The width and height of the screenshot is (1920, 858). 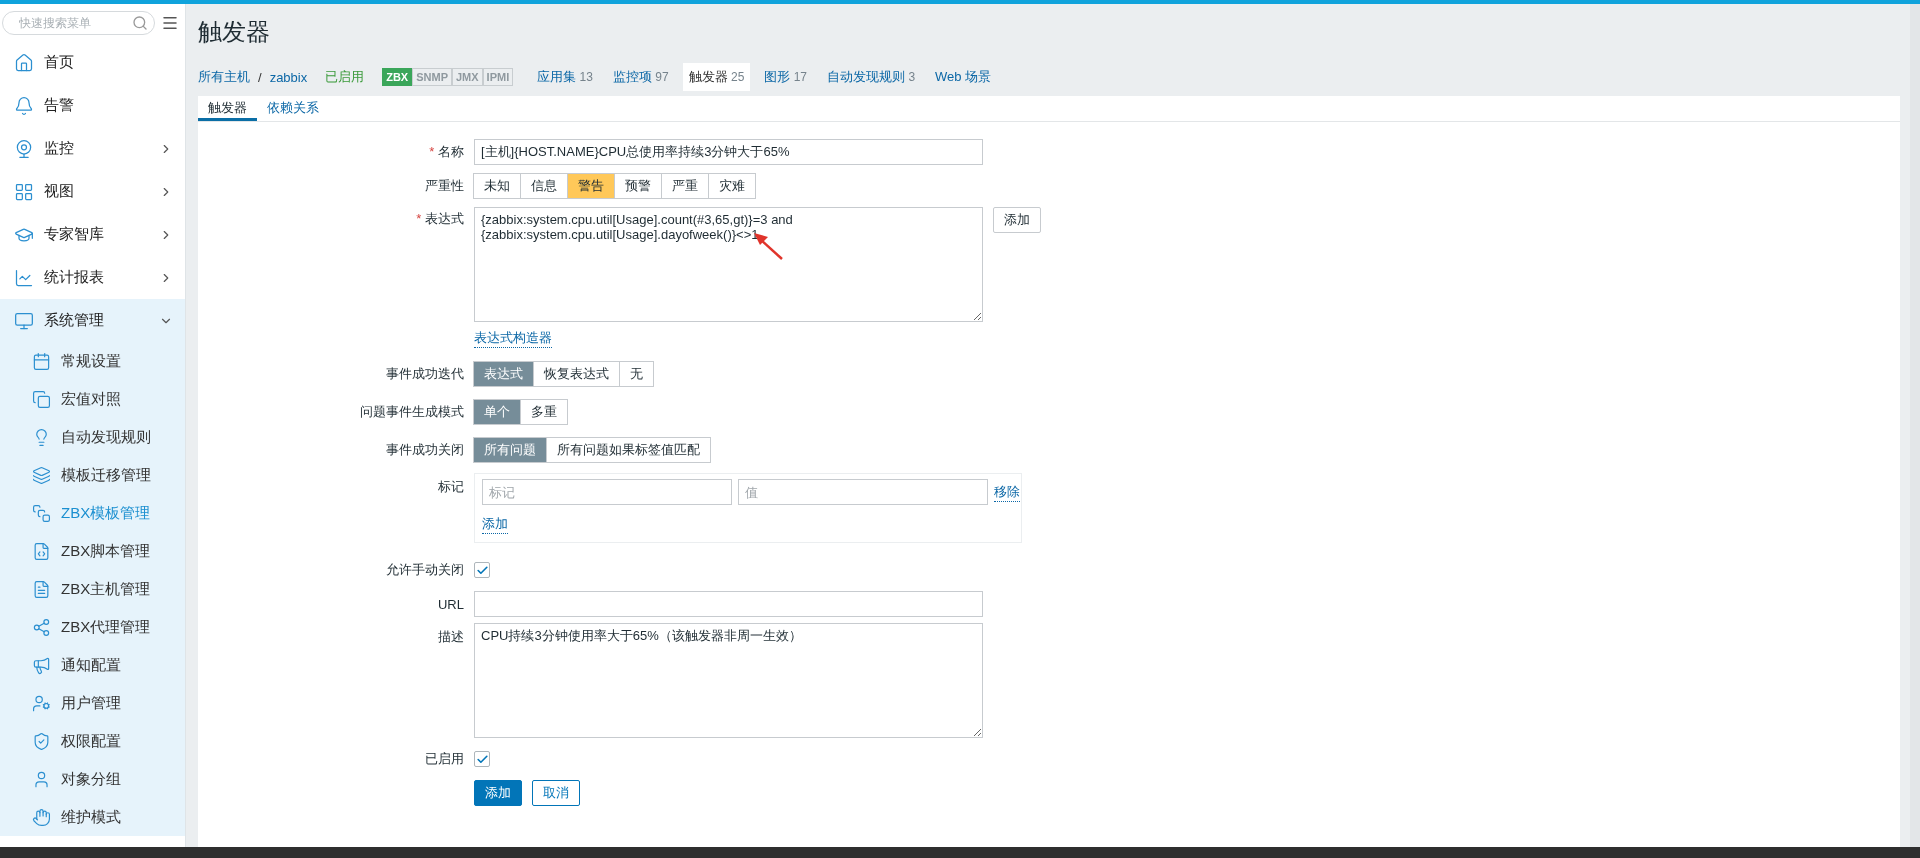 I want to click on form-tab: 依赖关系, so click(x=293, y=108).